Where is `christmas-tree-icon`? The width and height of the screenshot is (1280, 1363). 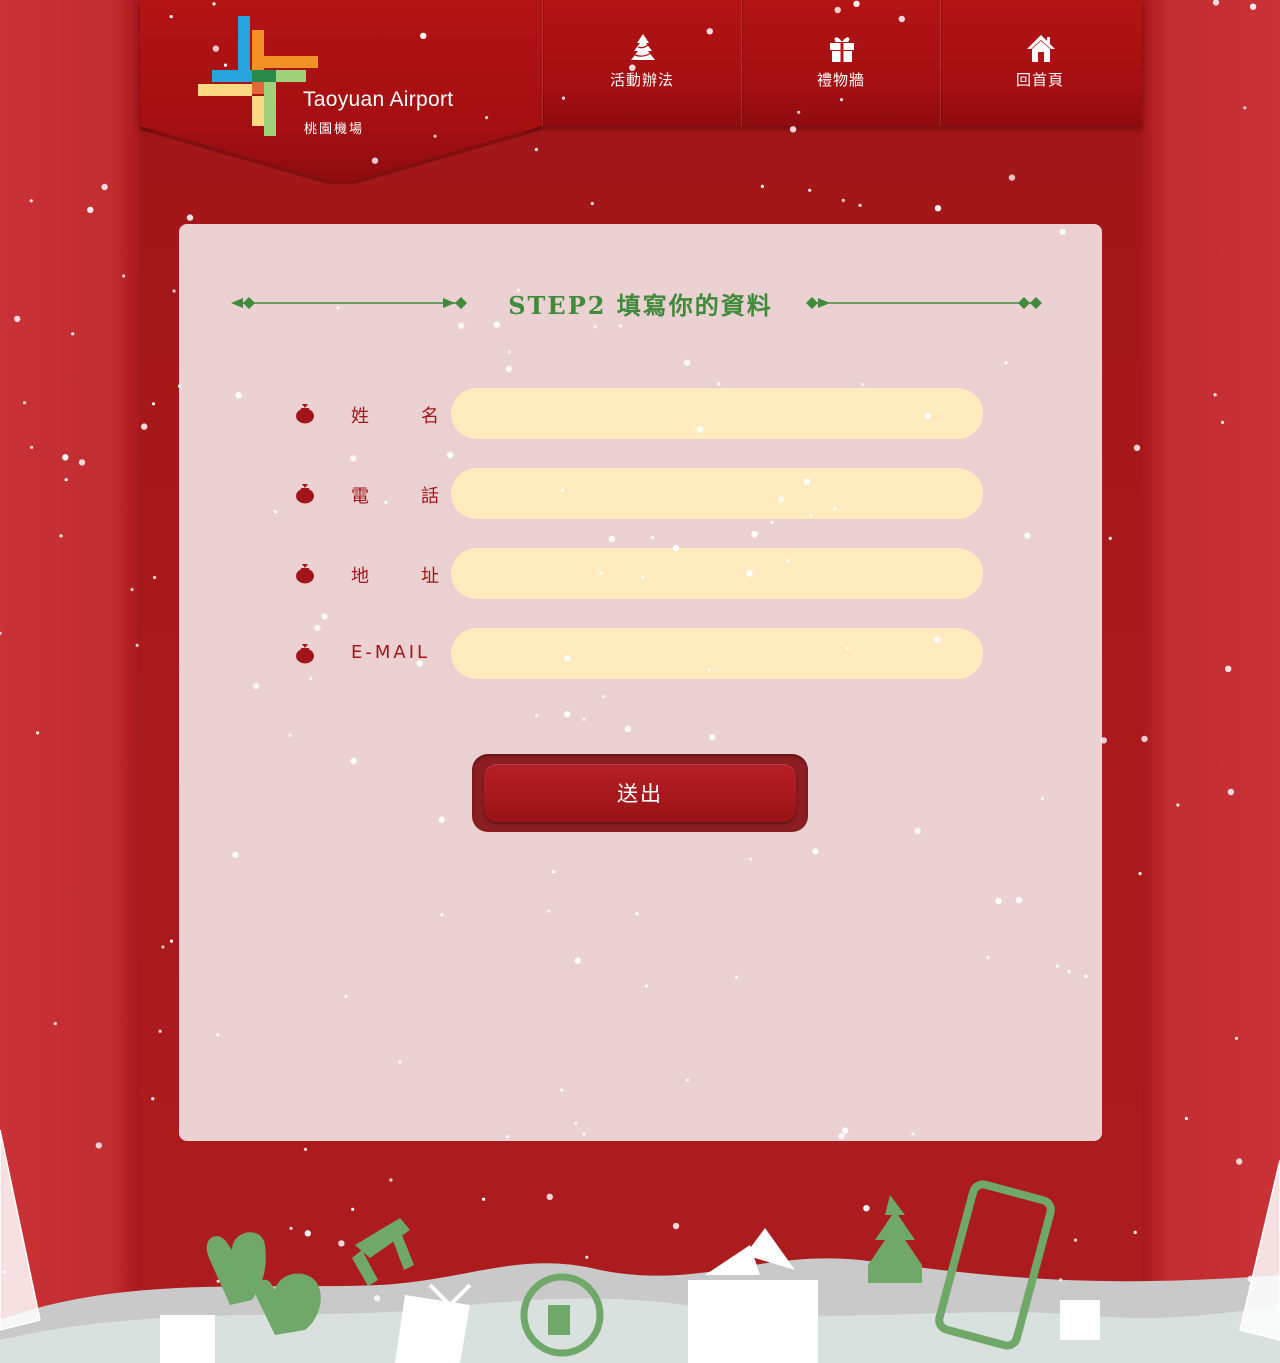
christmas-tree-icon is located at coordinates (643, 47).